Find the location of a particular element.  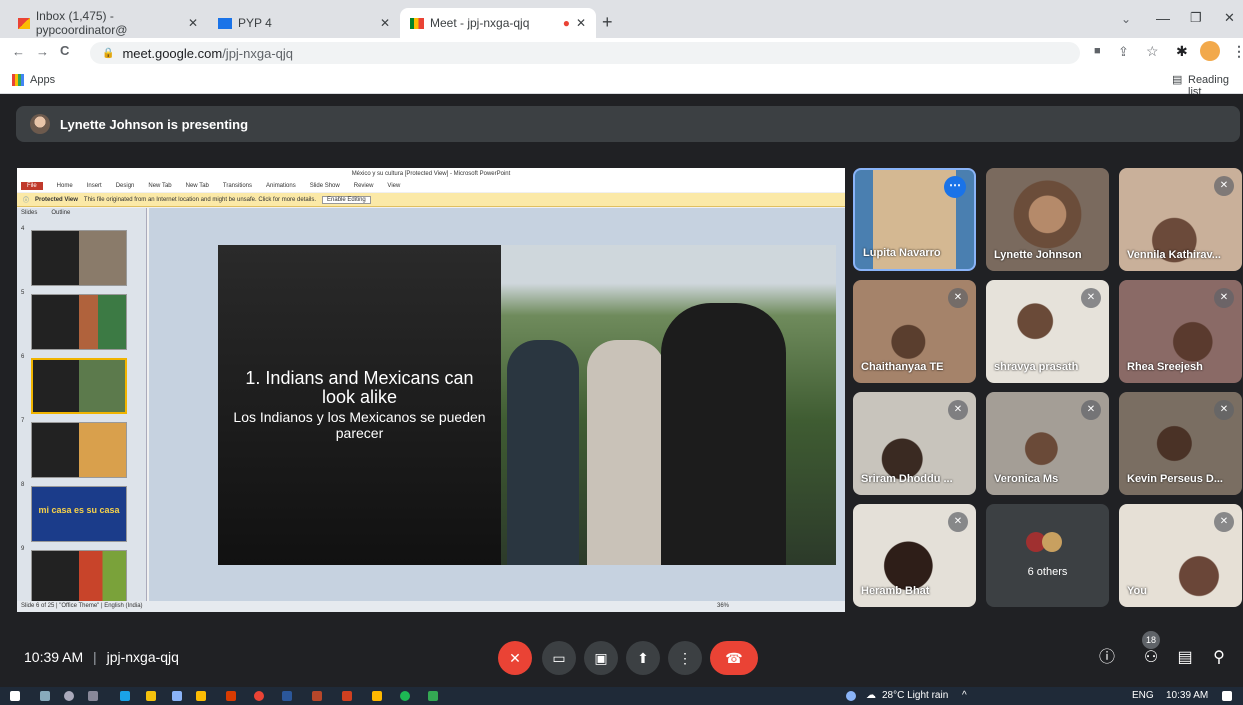

dropbox-icon is located at coordinates (177, 696).